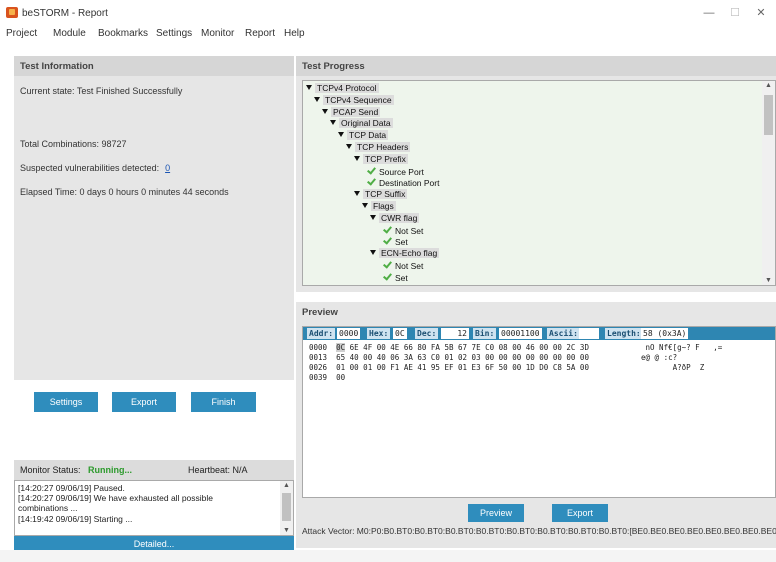 This screenshot has width=776, height=562. I want to click on test-information-title: Test Information, so click(57, 66).